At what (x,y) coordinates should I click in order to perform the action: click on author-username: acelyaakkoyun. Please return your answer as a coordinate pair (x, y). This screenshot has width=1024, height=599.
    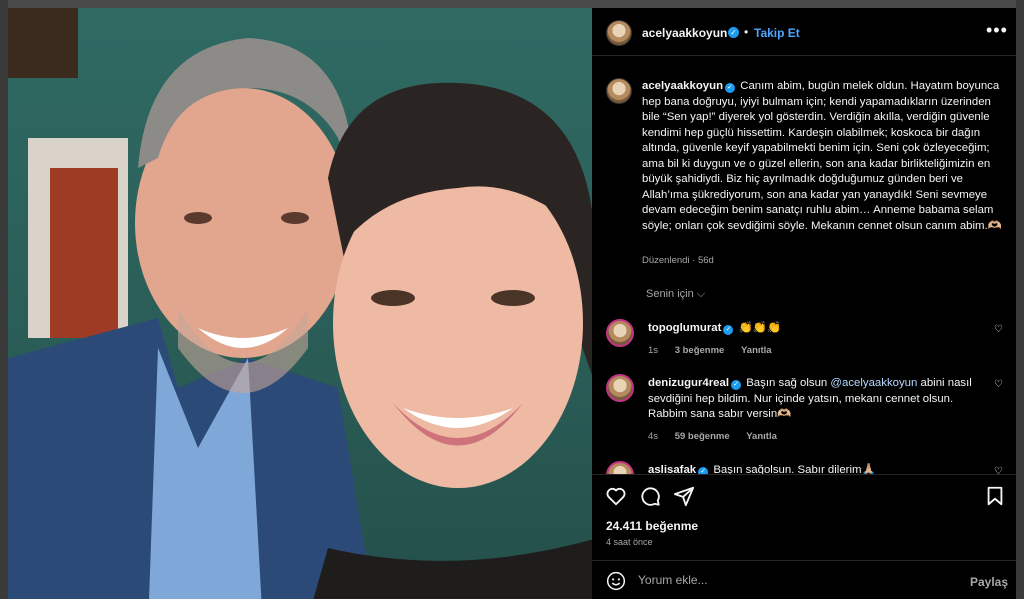
    Looking at the image, I should click on (684, 33).